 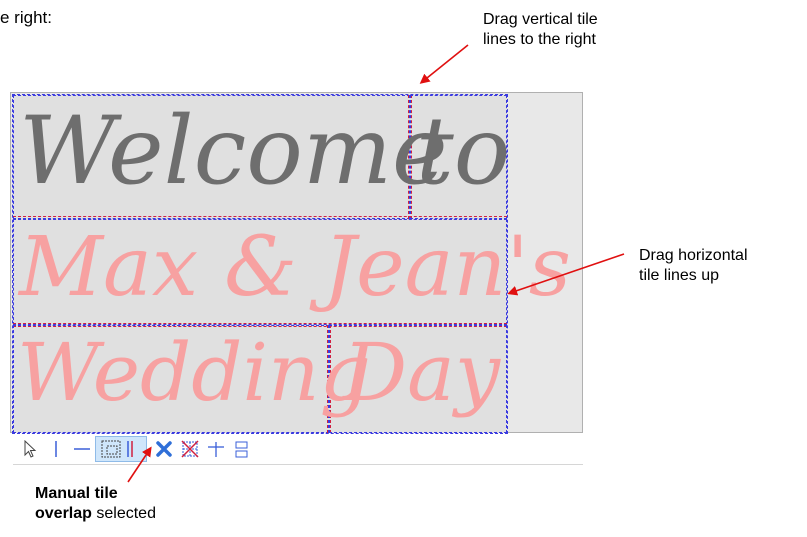 What do you see at coordinates (444, 64) in the screenshot?
I see `arrow-vertical-tile` at bounding box center [444, 64].